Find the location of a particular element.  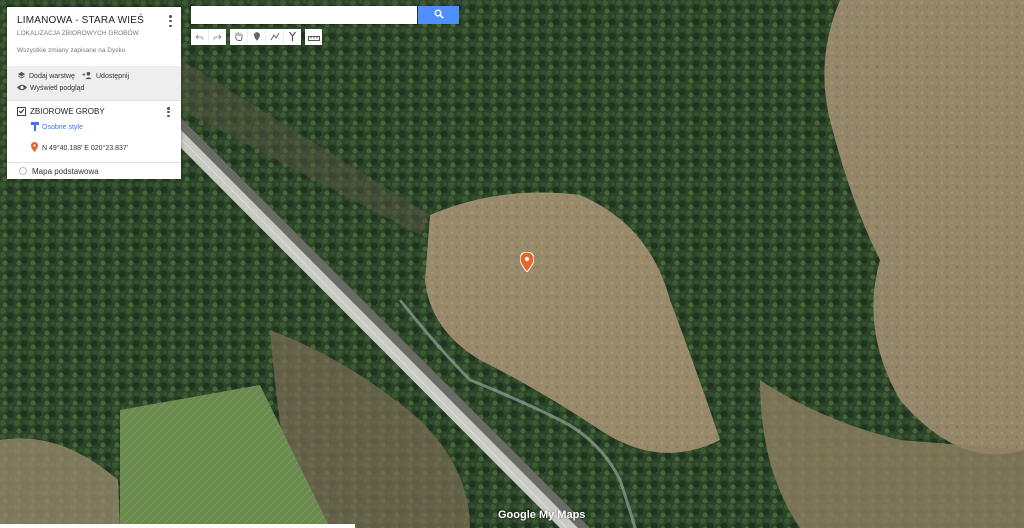

ruler-icon is located at coordinates (313, 37).